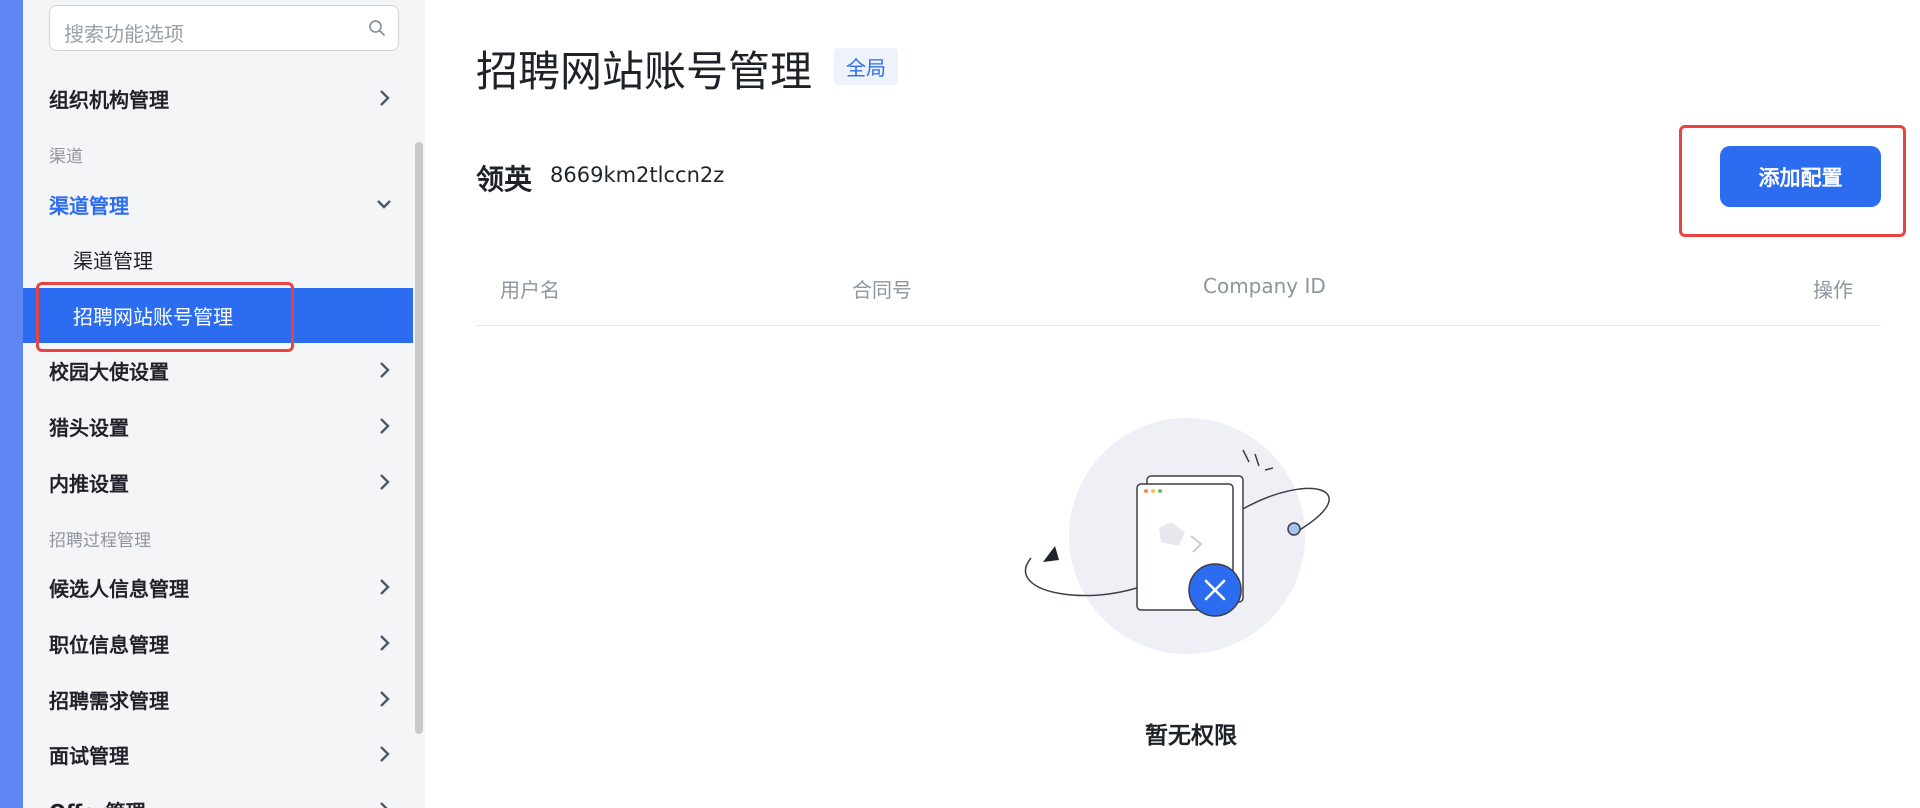 The image size is (1920, 808). I want to click on sidebar-subitem-recruiting-site-accounts: 招聘网站账号管理, so click(218, 315).